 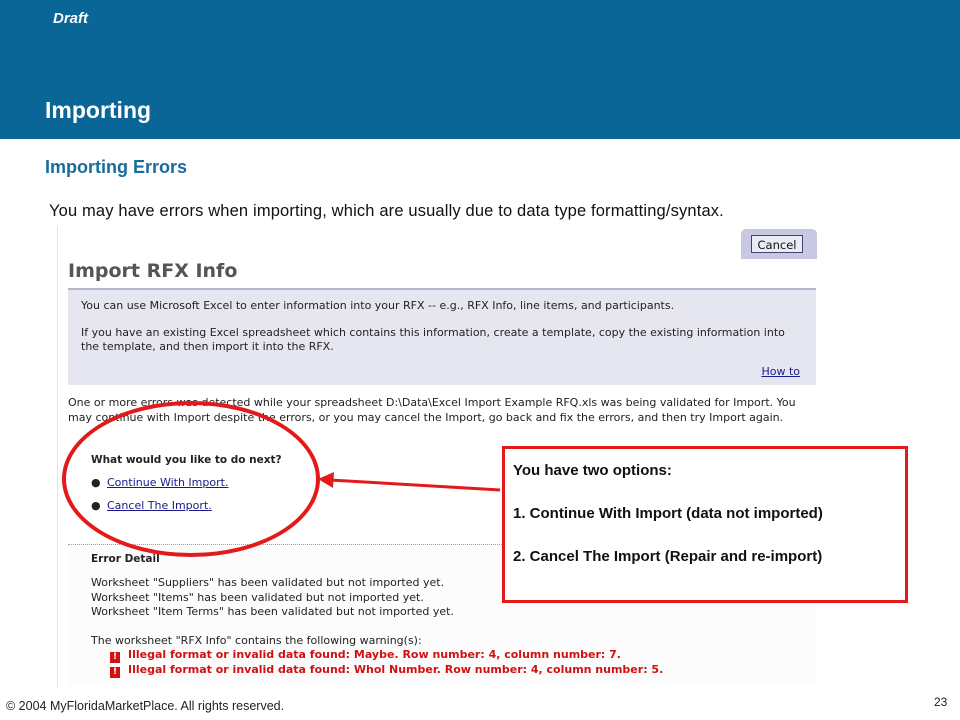 I want to click on error-detail-heading: Error Detail, so click(x=125, y=559).